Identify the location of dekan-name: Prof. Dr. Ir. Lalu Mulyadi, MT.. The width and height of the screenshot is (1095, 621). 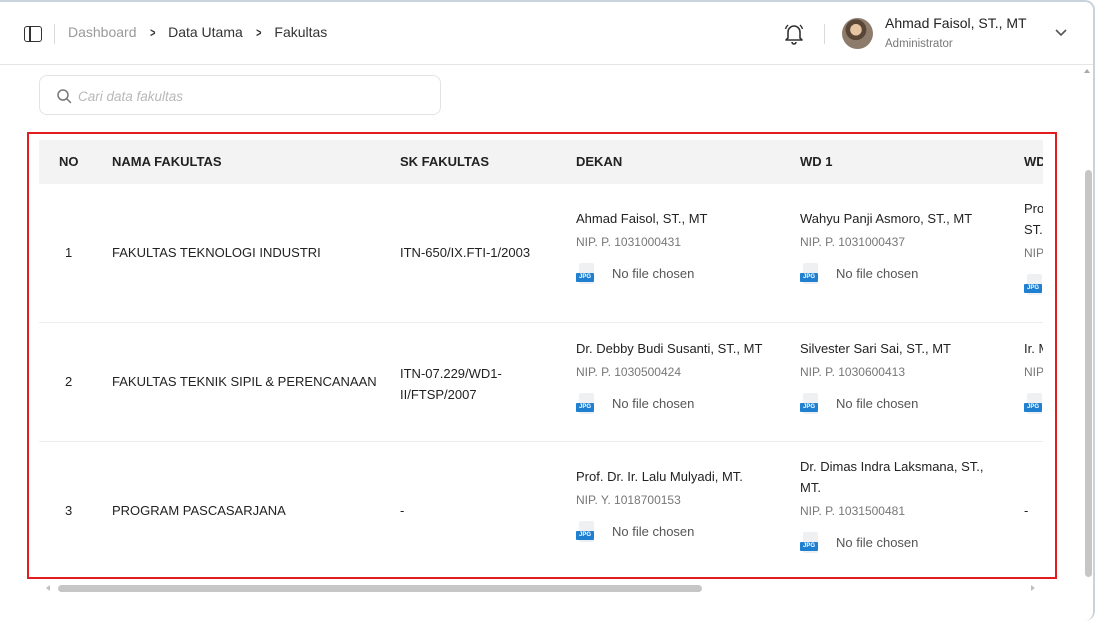
(659, 476).